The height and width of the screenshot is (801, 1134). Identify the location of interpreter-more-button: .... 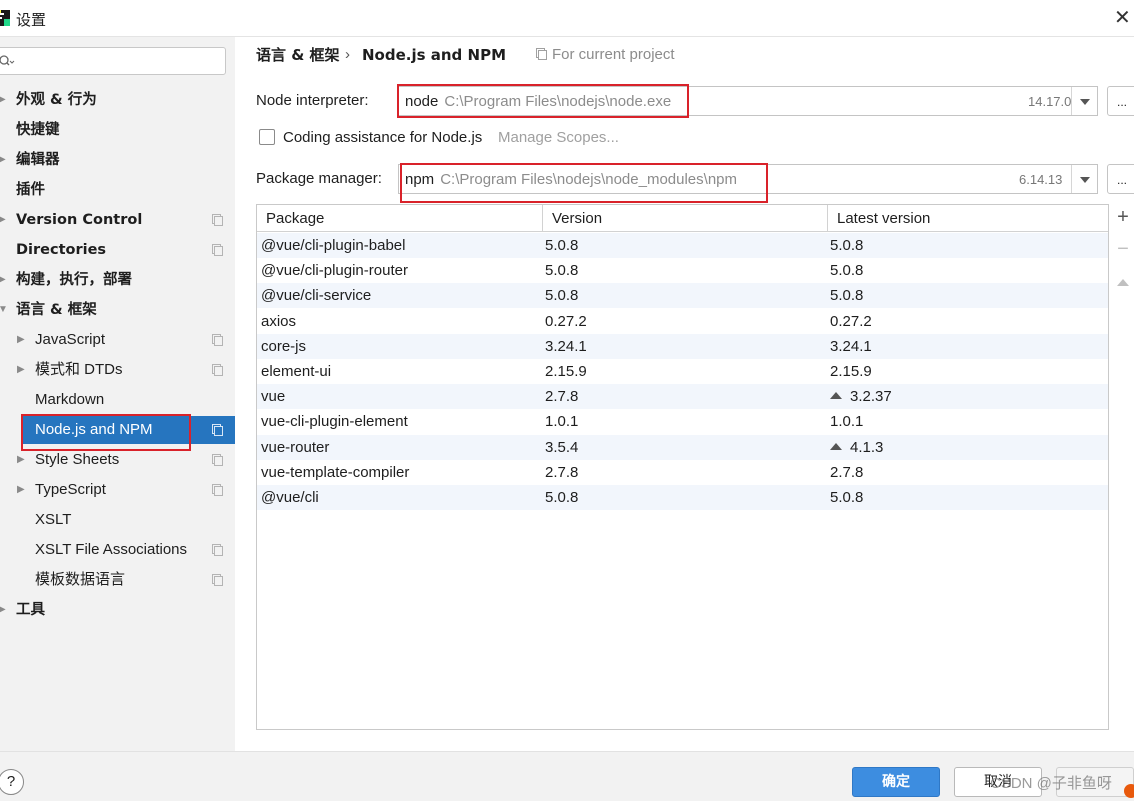
(1120, 101).